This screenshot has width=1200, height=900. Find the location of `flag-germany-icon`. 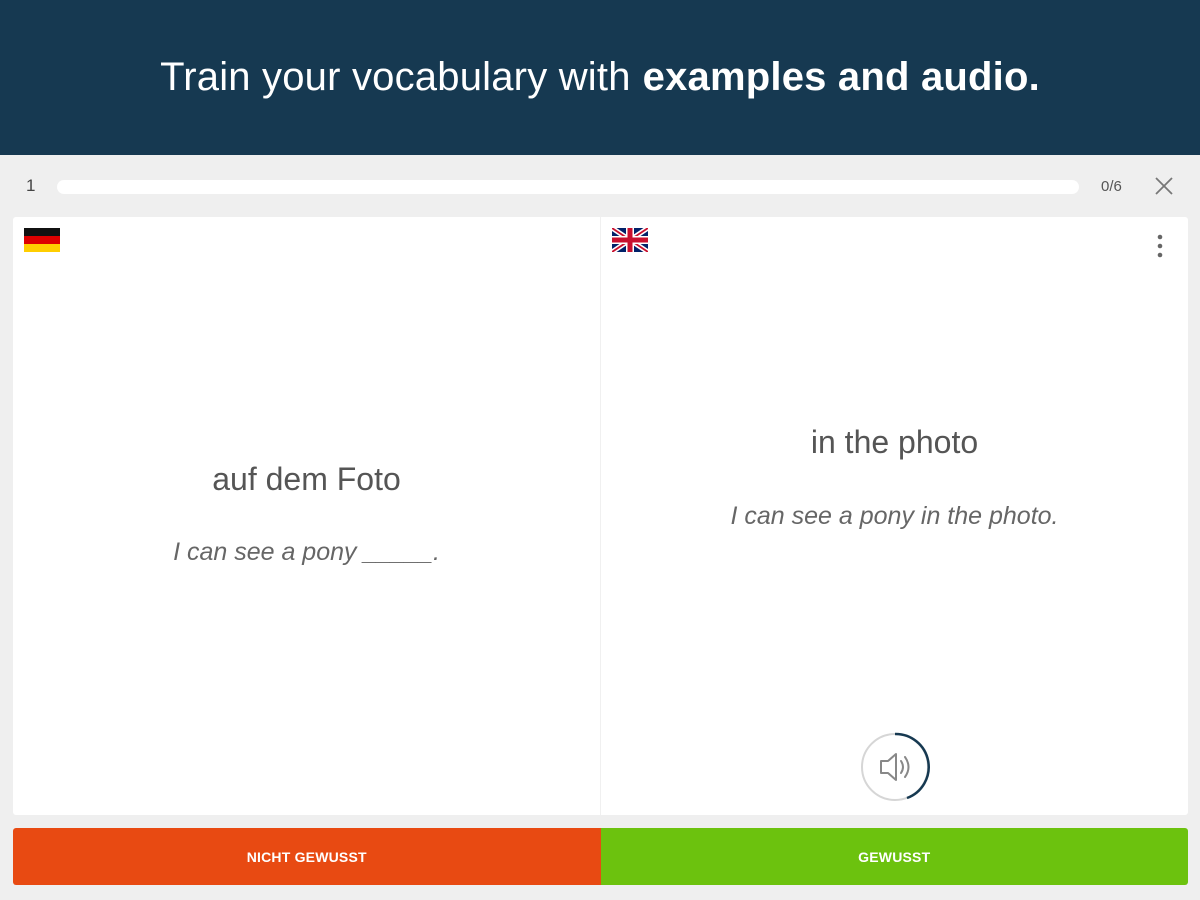

flag-germany-icon is located at coordinates (42, 240).